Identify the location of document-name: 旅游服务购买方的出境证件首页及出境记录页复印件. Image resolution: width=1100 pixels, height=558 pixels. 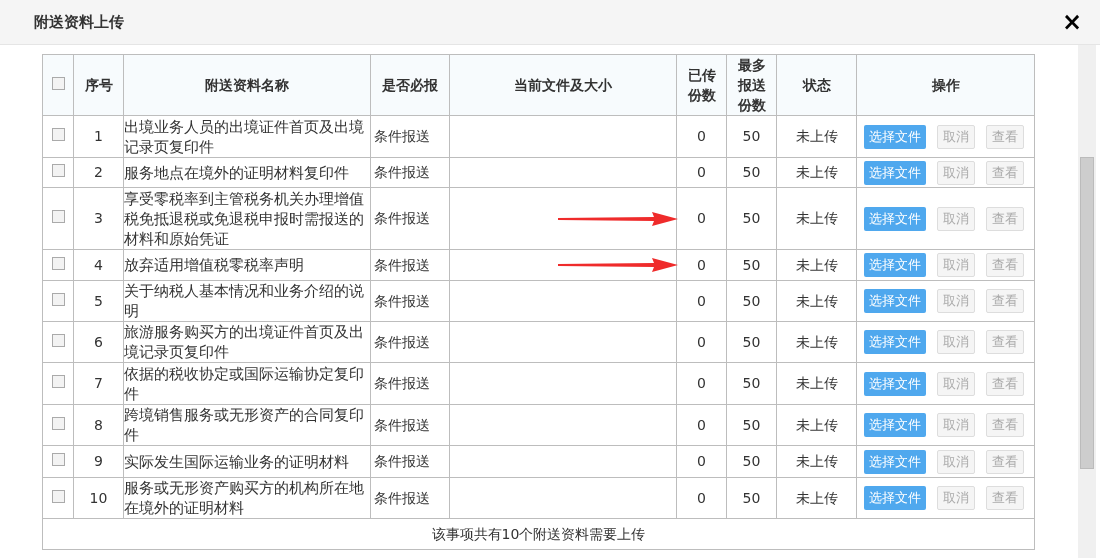
(244, 342).